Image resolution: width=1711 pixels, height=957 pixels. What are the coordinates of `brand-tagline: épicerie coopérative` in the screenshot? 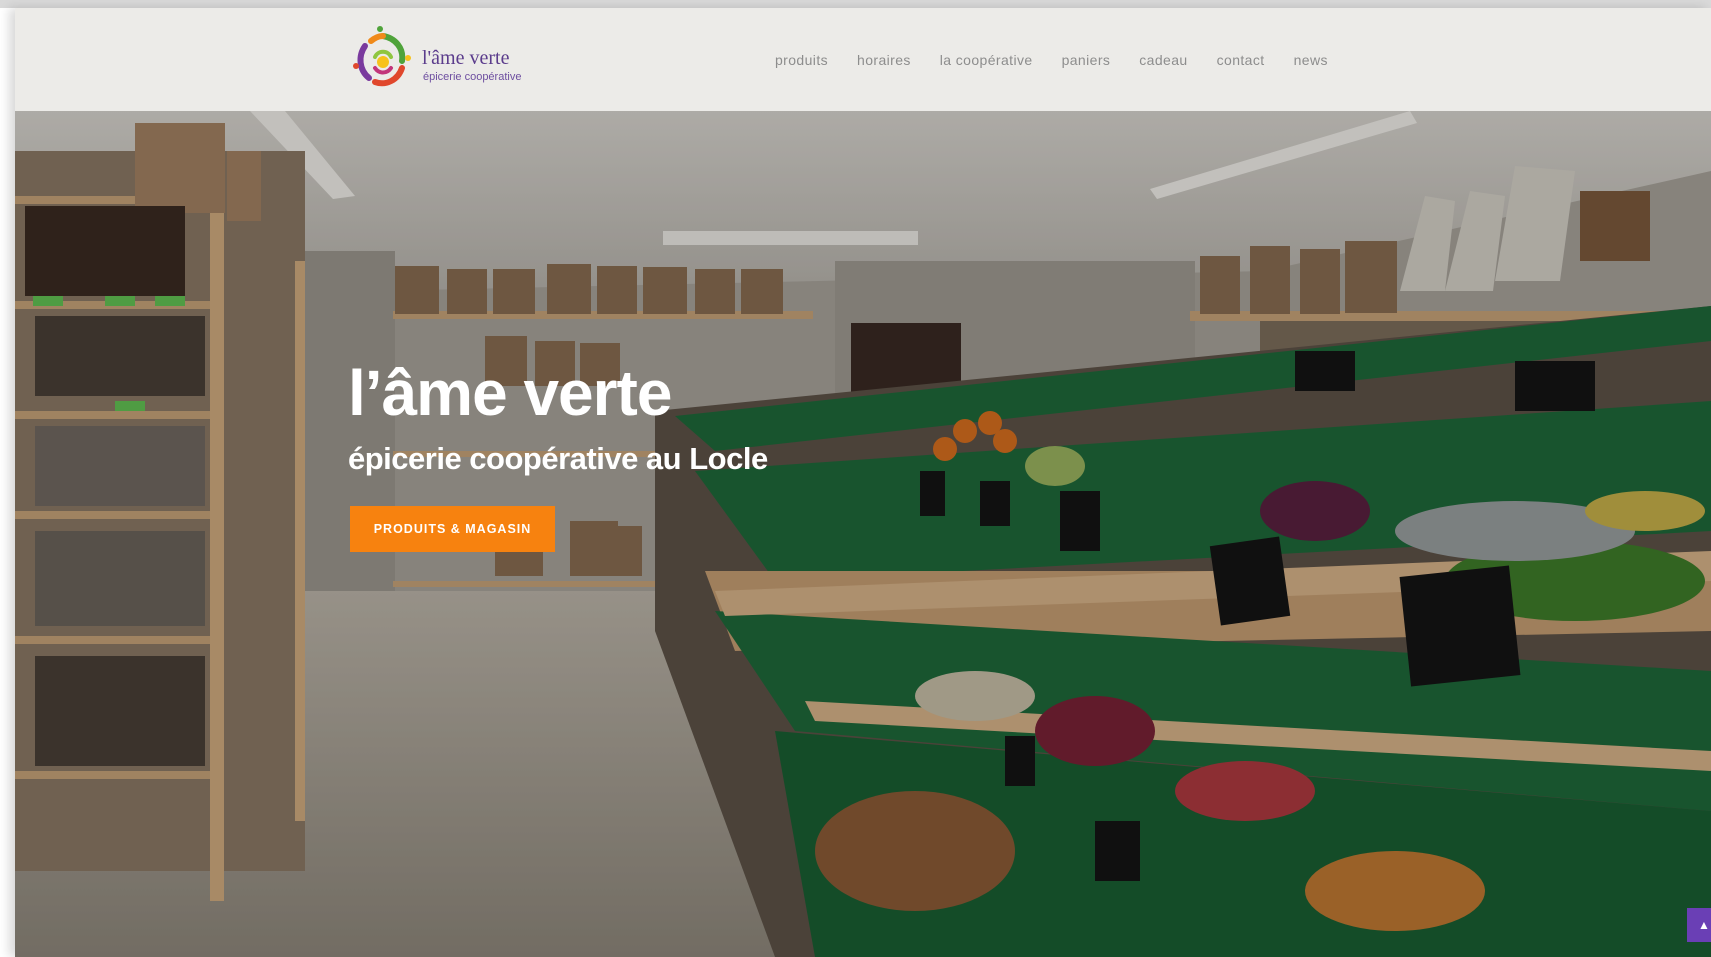 It's located at (472, 77).